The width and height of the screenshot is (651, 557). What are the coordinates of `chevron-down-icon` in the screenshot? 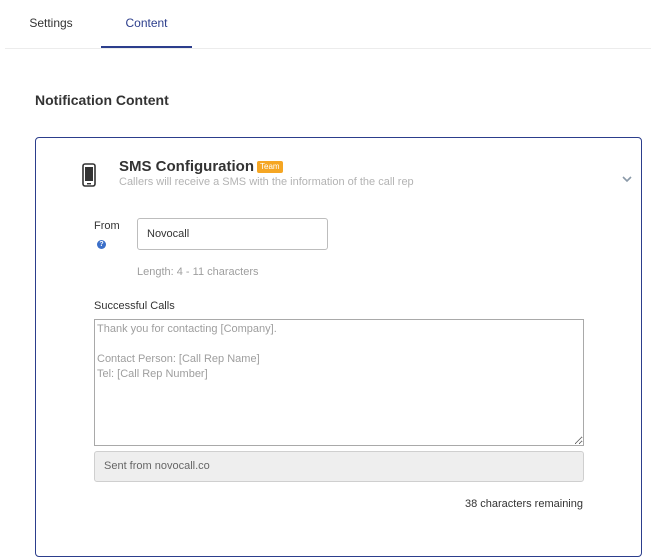 It's located at (627, 179).